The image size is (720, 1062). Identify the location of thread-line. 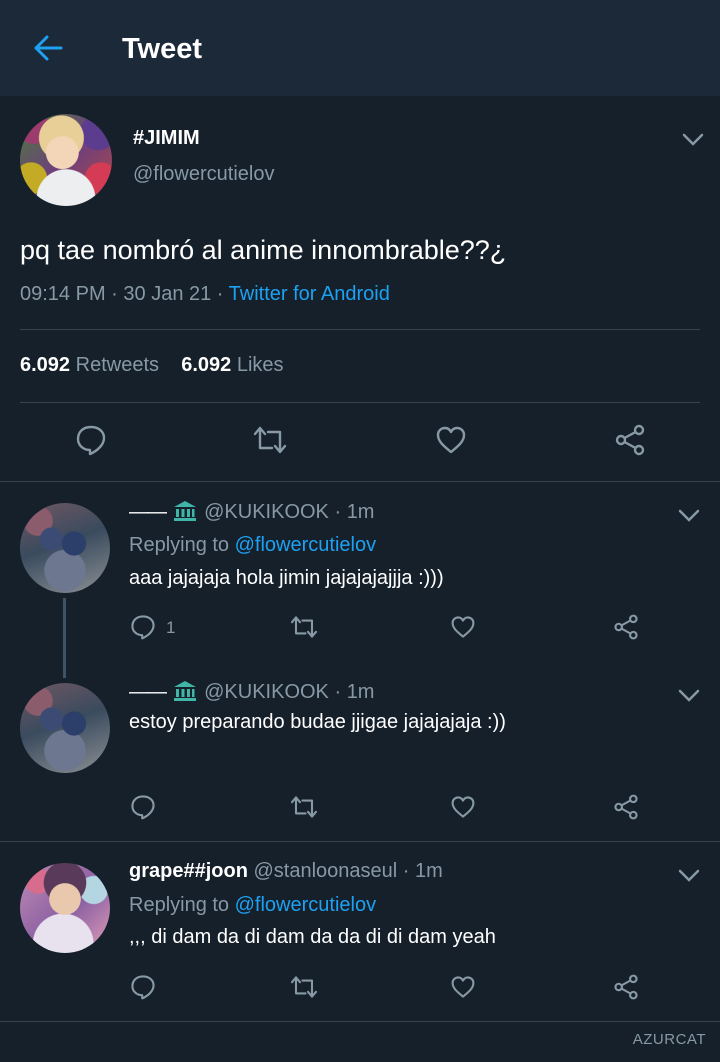
(64, 638).